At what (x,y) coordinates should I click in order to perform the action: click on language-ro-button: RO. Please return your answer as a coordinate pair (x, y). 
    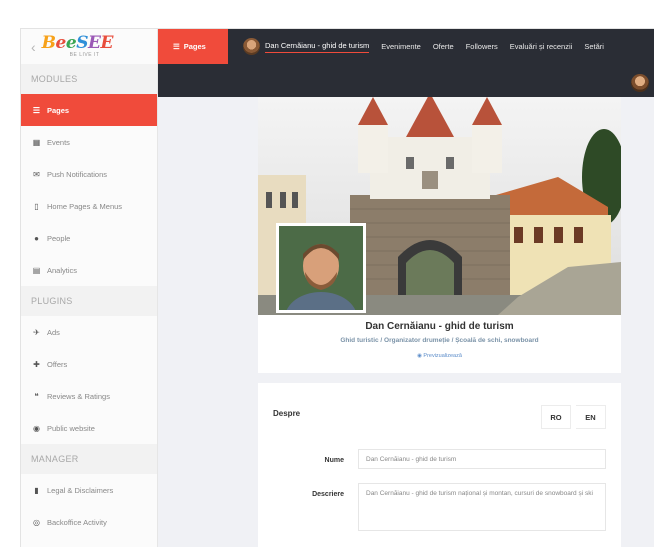
    Looking at the image, I should click on (556, 417).